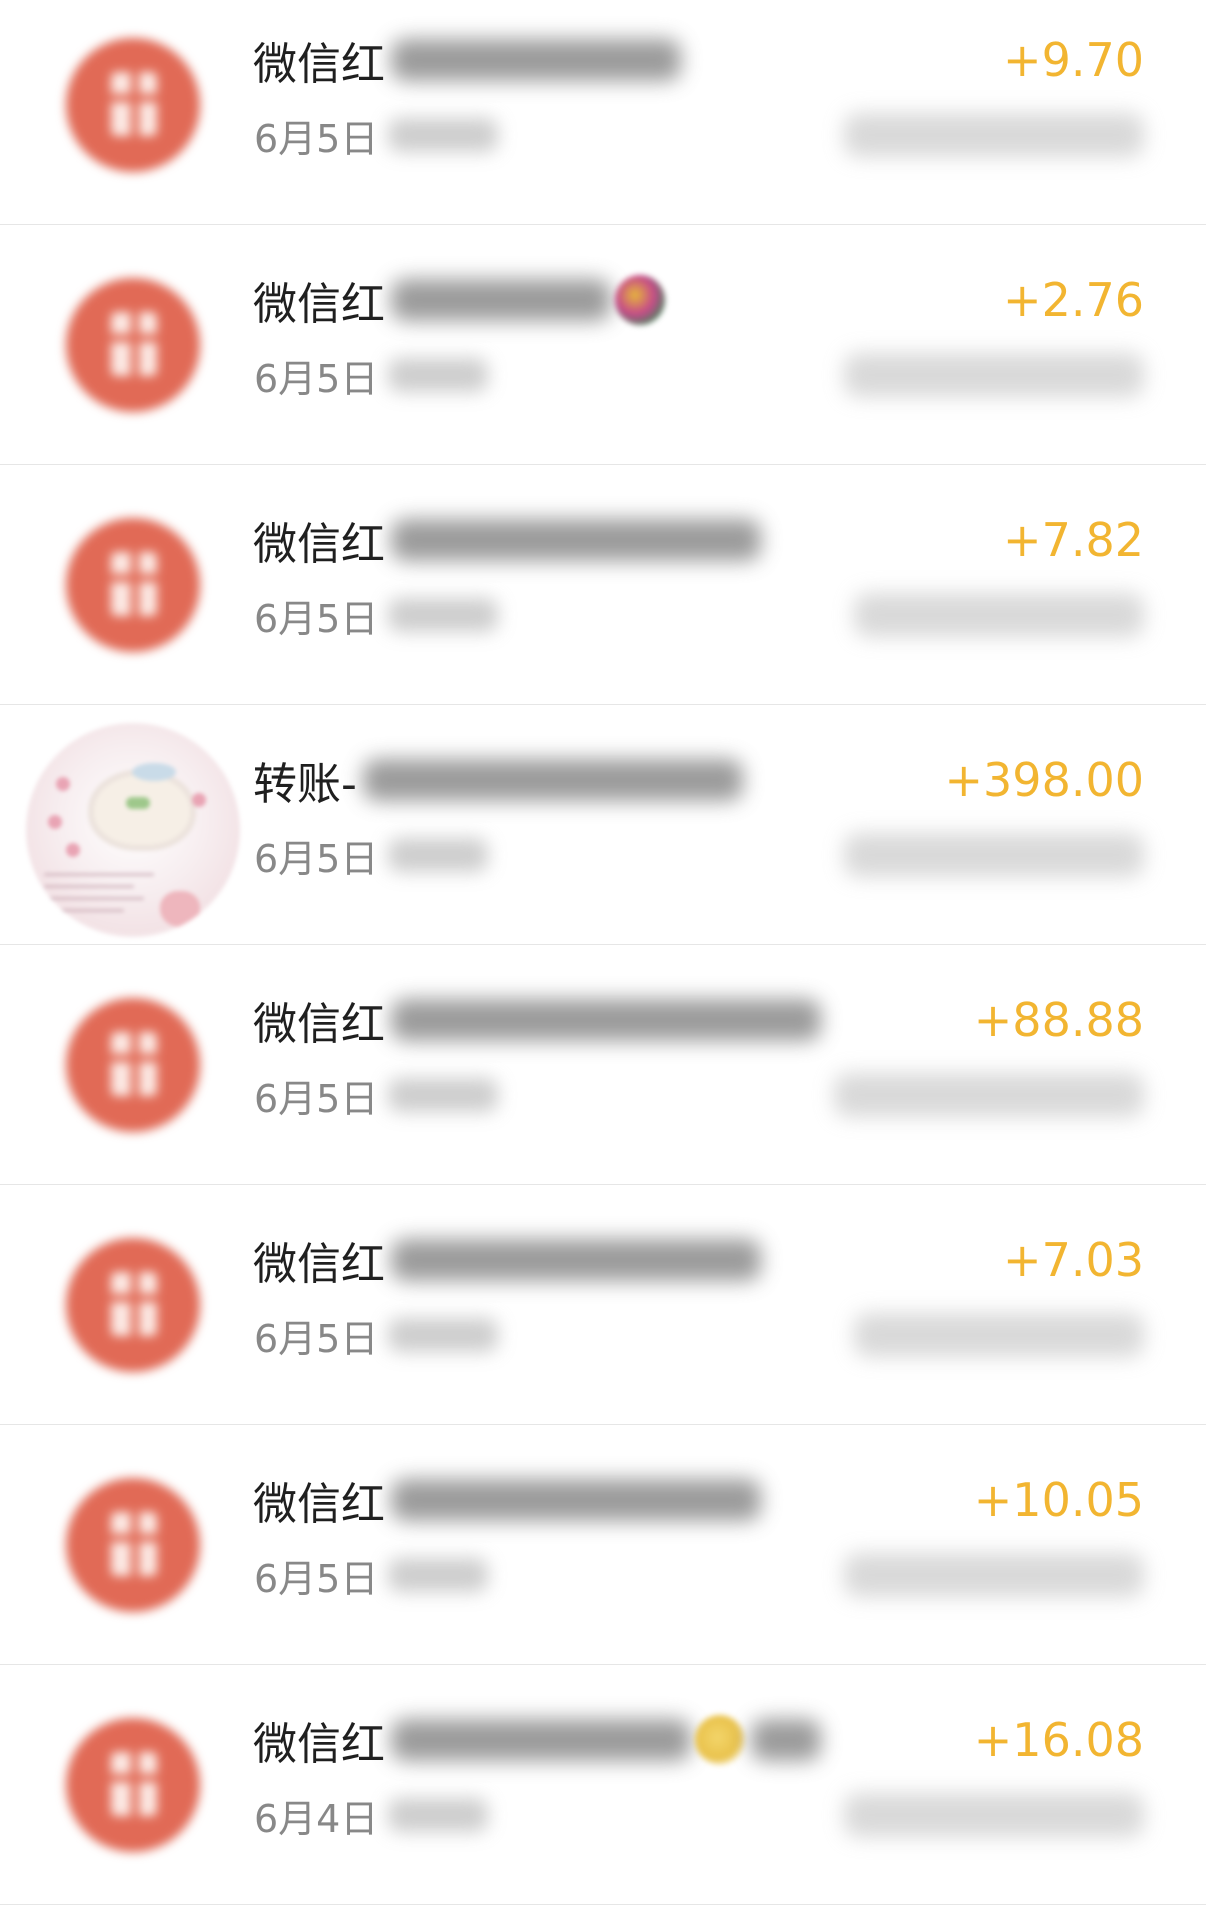 The image size is (1206, 1905). I want to click on transaction-amount: +9.70, so click(1073, 60).